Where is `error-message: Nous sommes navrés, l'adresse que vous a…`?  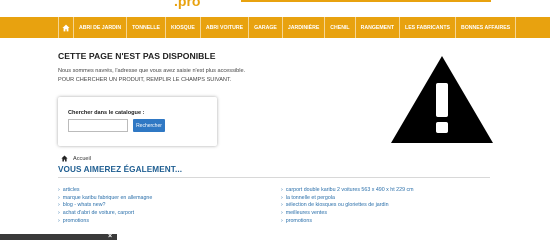 error-message: Nous sommes navrés, l'adresse que vous a… is located at coordinates (152, 71).